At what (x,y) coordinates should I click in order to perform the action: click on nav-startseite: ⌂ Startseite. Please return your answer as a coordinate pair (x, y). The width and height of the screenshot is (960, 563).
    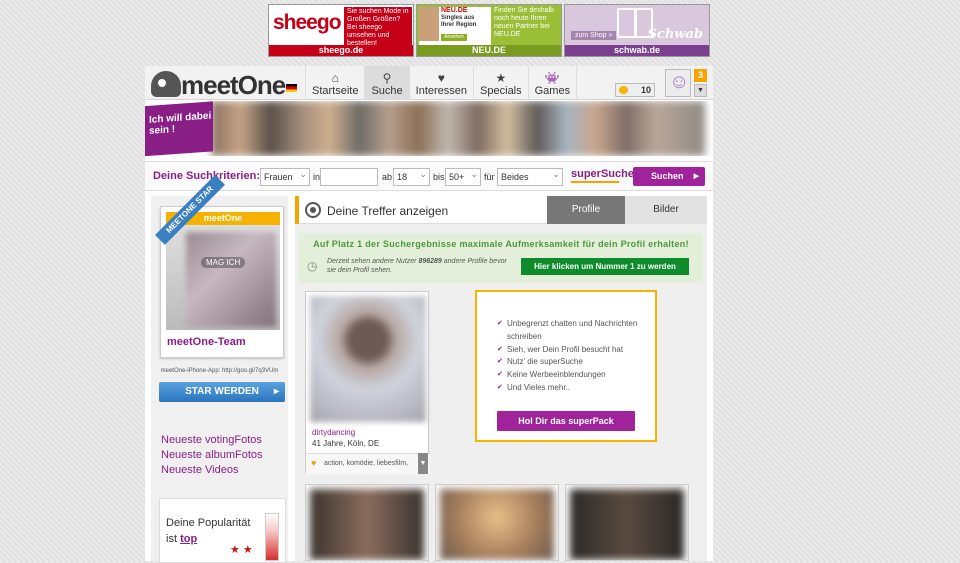
    Looking at the image, I should click on (334, 83).